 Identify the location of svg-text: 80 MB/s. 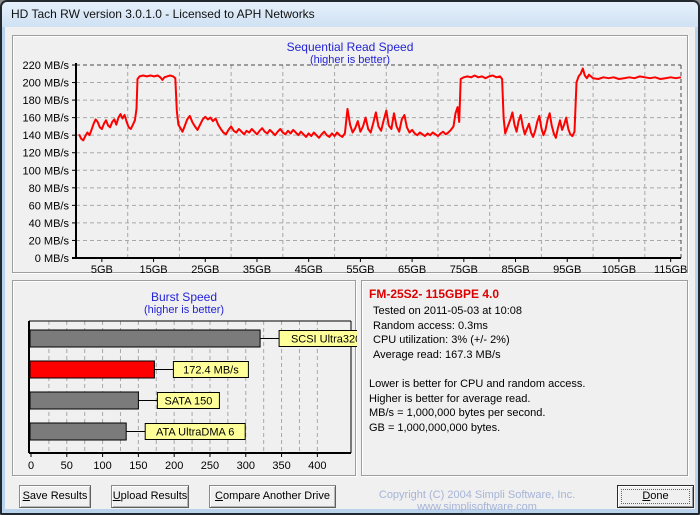
(49, 189).